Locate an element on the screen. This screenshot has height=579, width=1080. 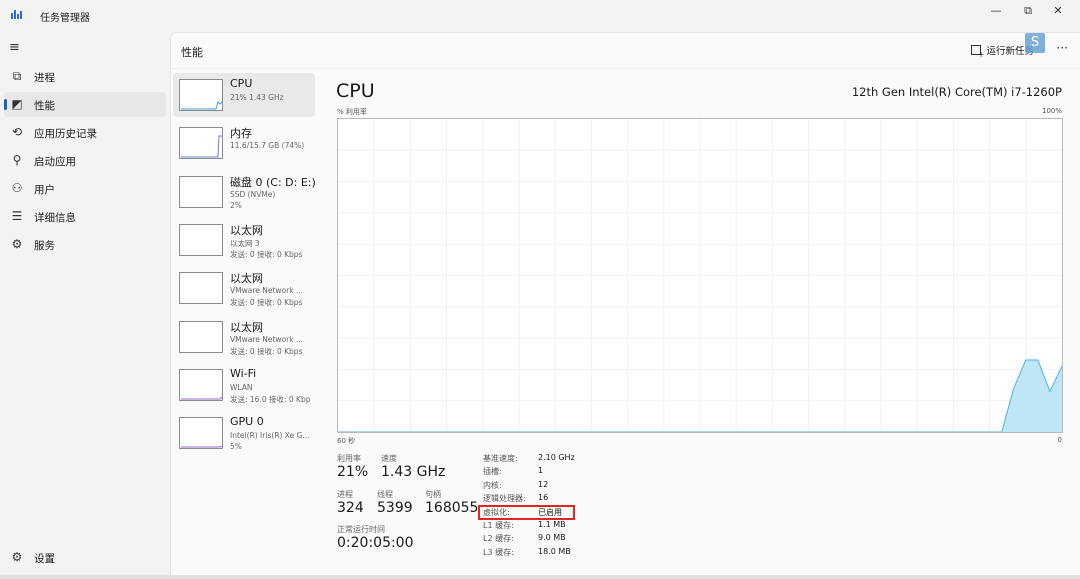
hamburger-icon: ≡ is located at coordinates (16, 47).